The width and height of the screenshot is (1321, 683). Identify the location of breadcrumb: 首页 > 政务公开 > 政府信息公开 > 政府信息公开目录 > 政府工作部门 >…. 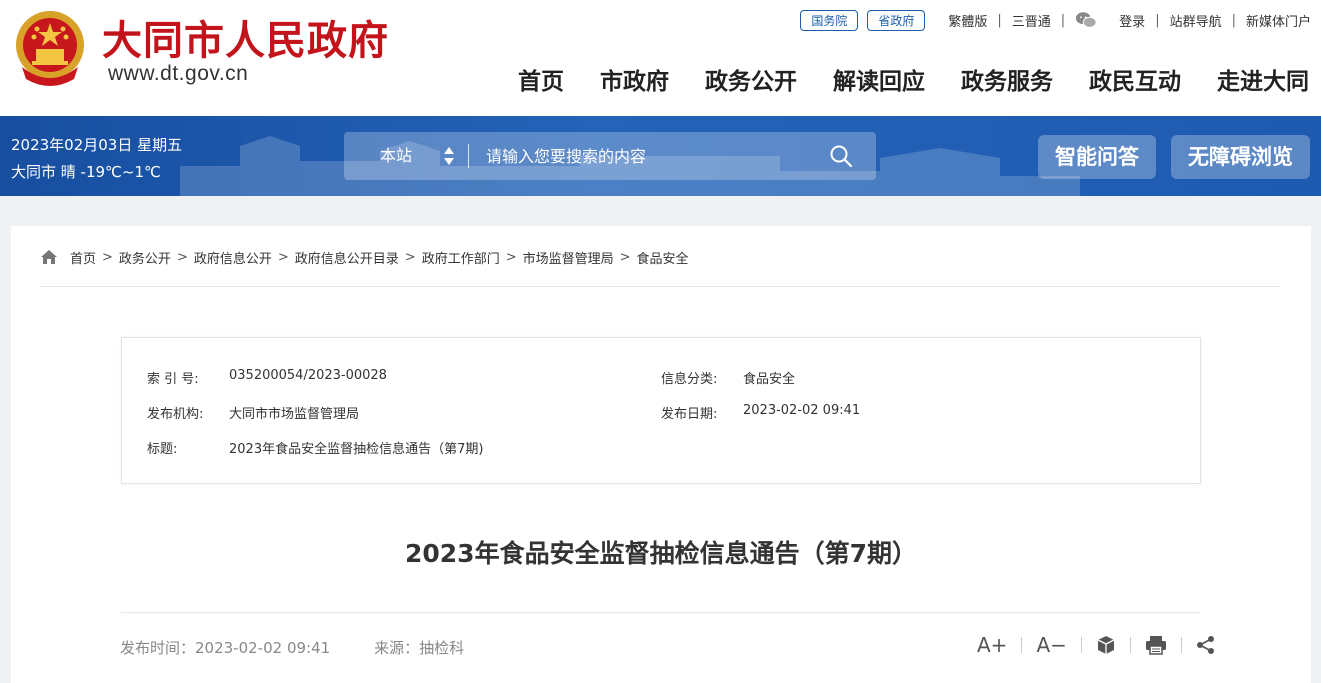
(364, 257).